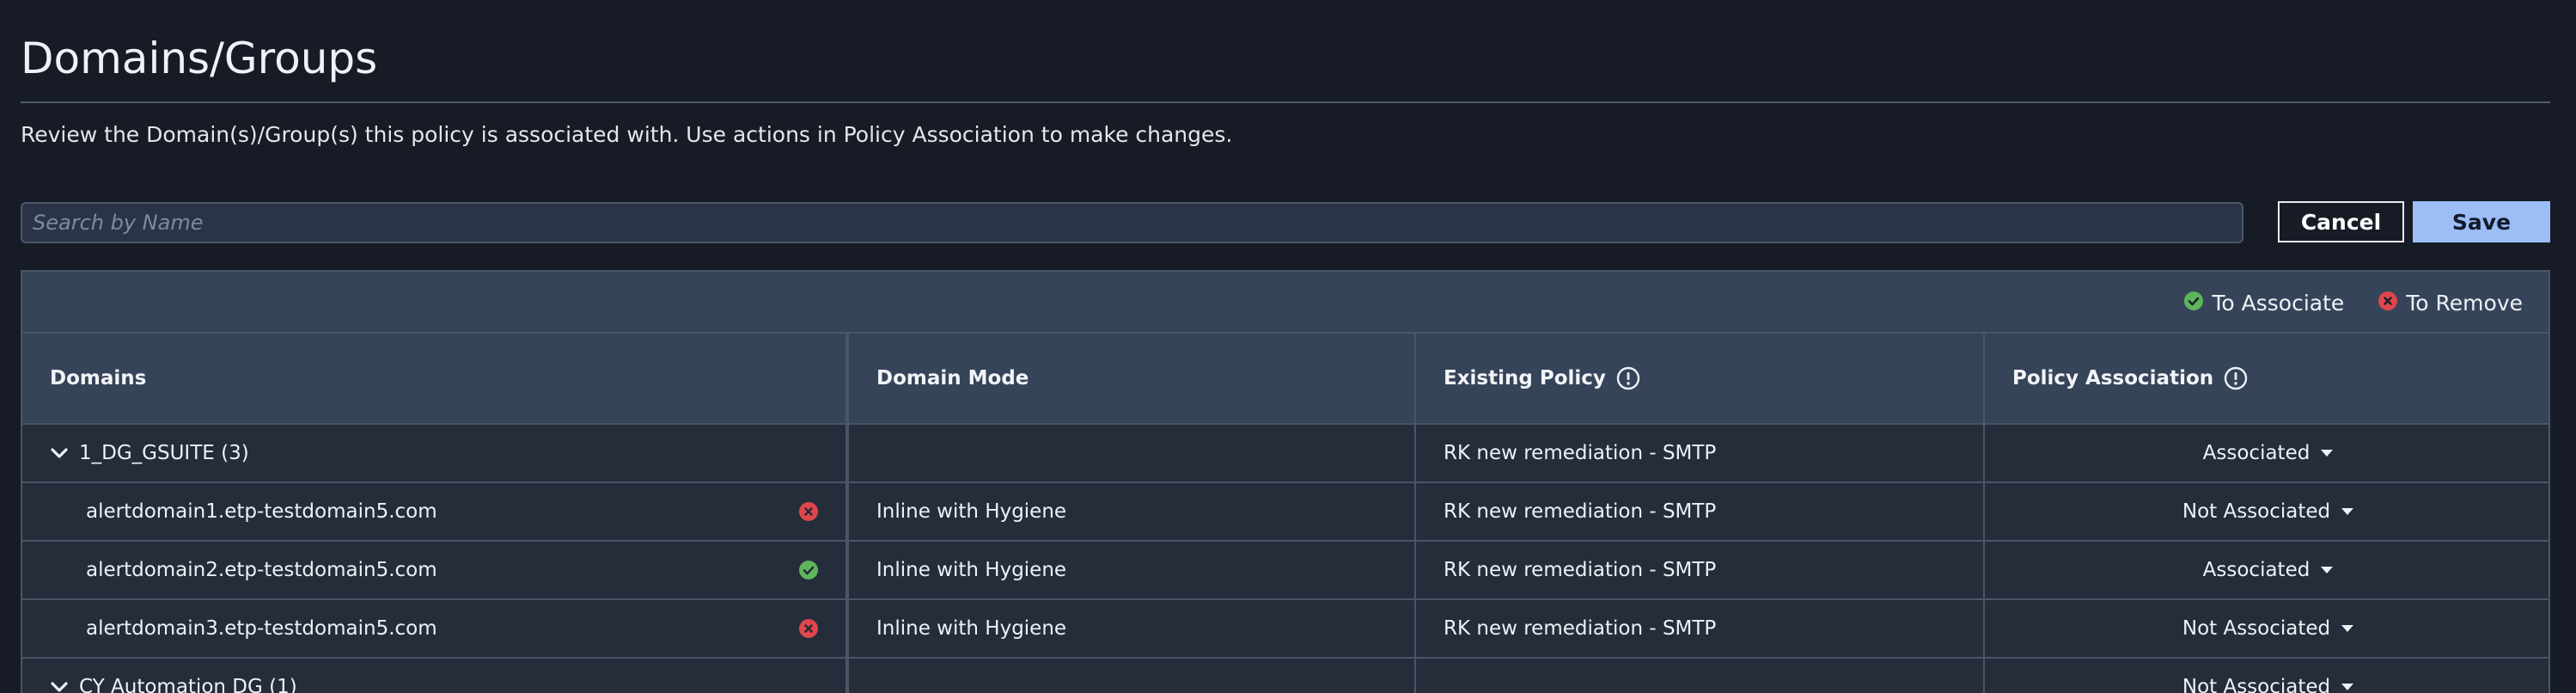 This screenshot has height=693, width=2576. What do you see at coordinates (434, 453) in the screenshot?
I see `domain-cell: 1_DG_GSUITE (3)` at bounding box center [434, 453].